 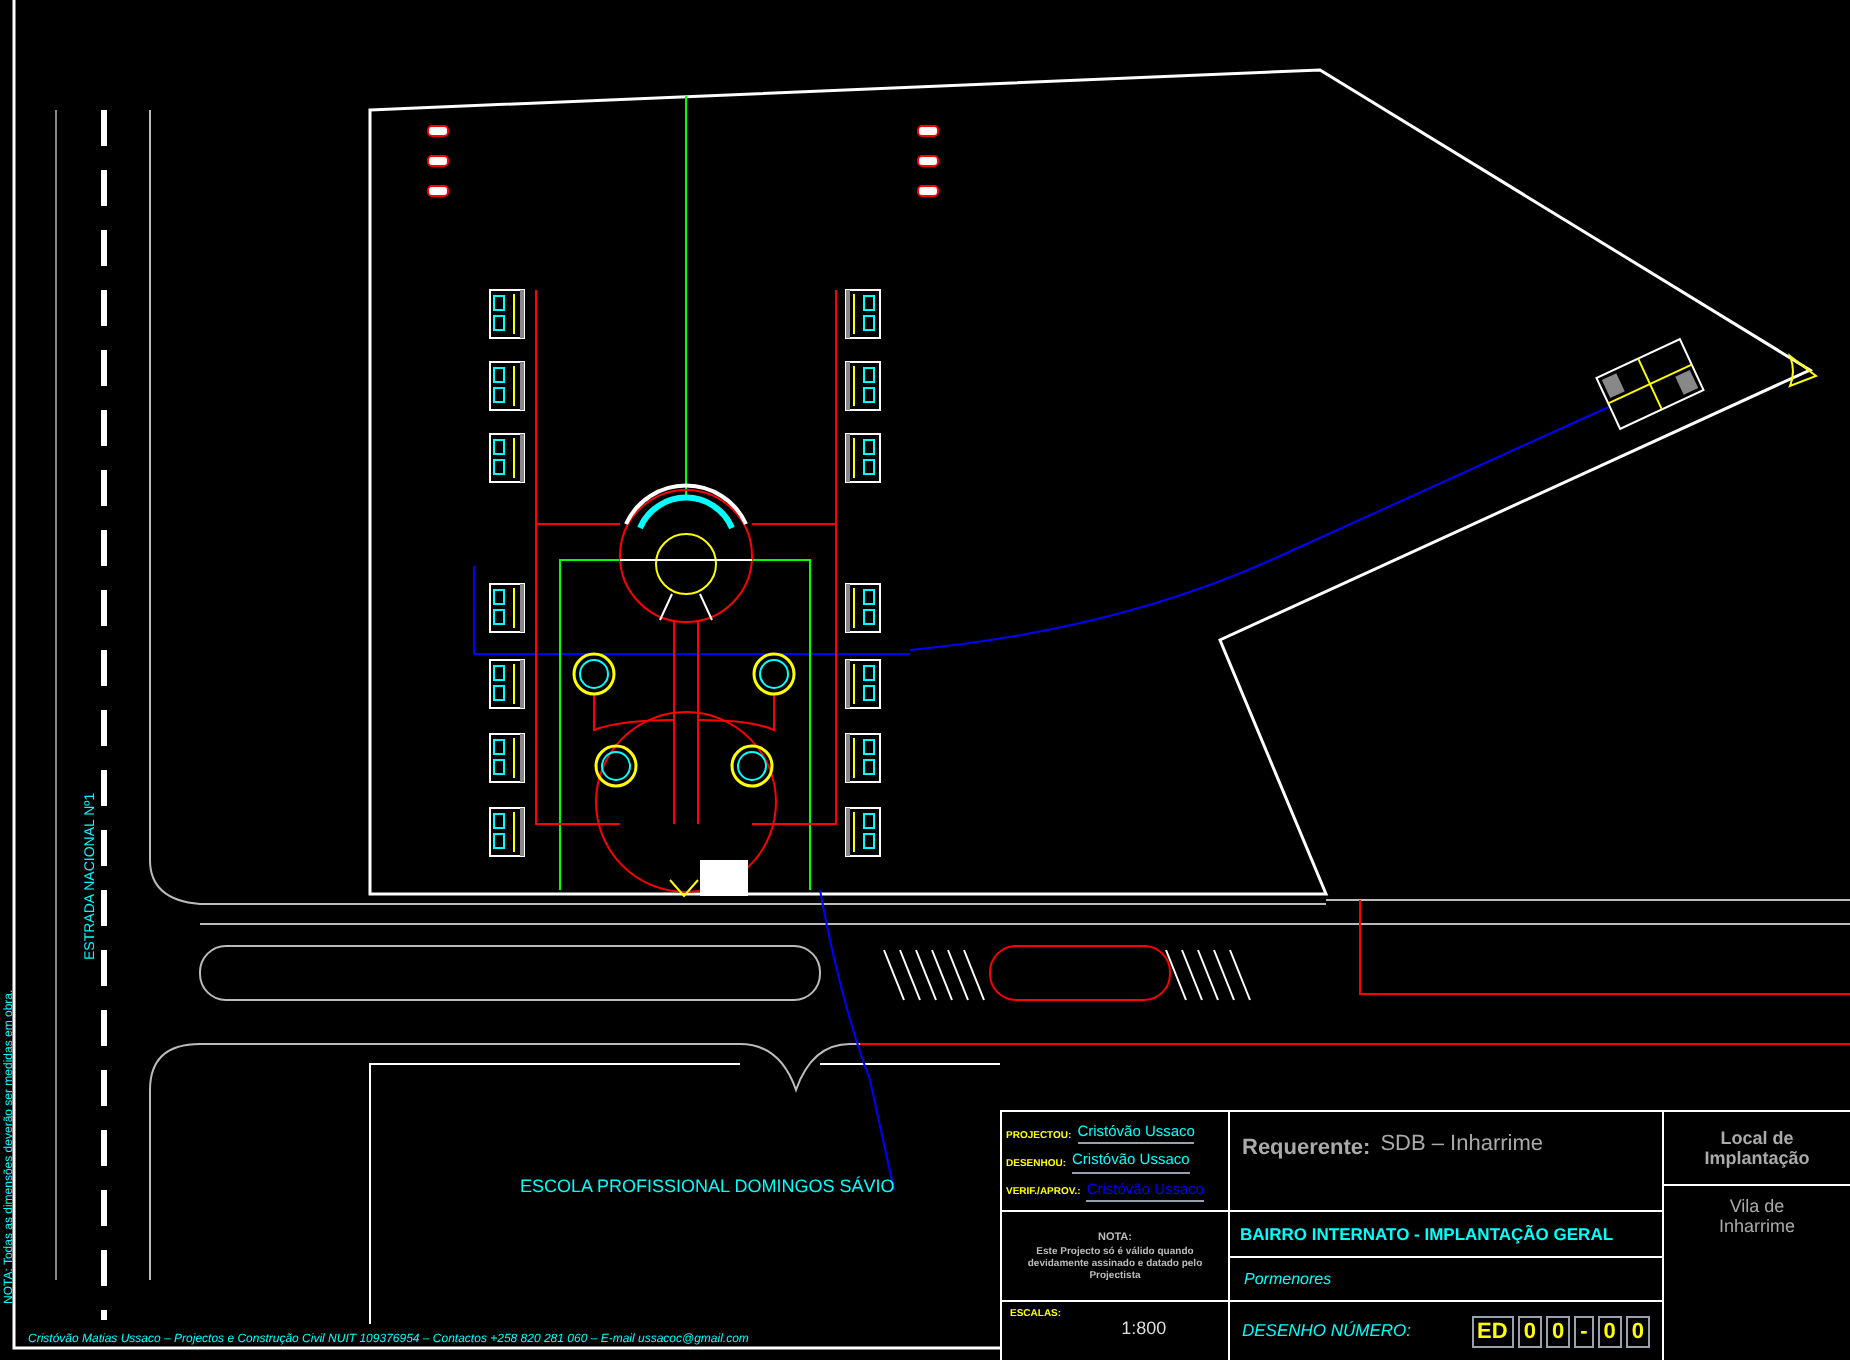 What do you see at coordinates (707, 1186) in the screenshot?
I see `school-label: ESCOLA PROFISSIONAL DOMINGOS SÁVIO` at bounding box center [707, 1186].